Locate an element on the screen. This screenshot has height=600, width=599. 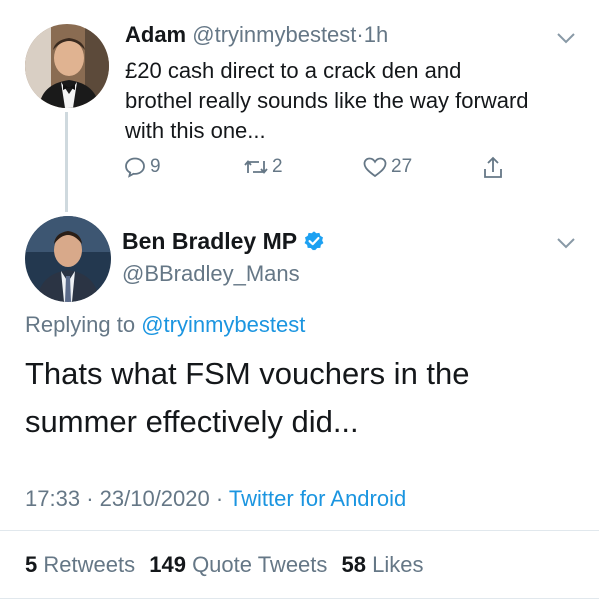
main-author-name: Ben Bradley MP is located at coordinates (209, 241).